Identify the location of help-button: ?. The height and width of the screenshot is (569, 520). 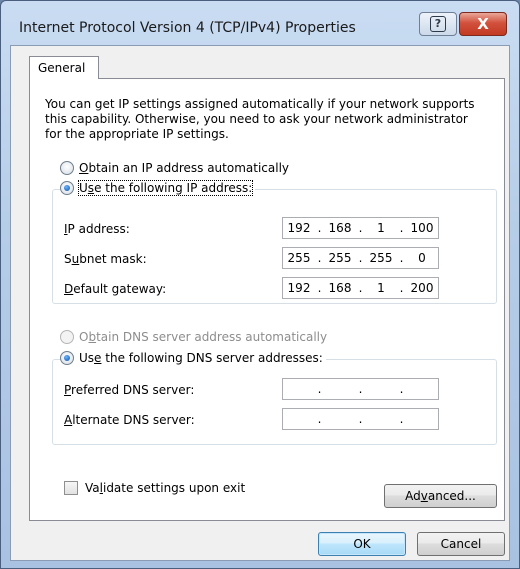
(438, 24).